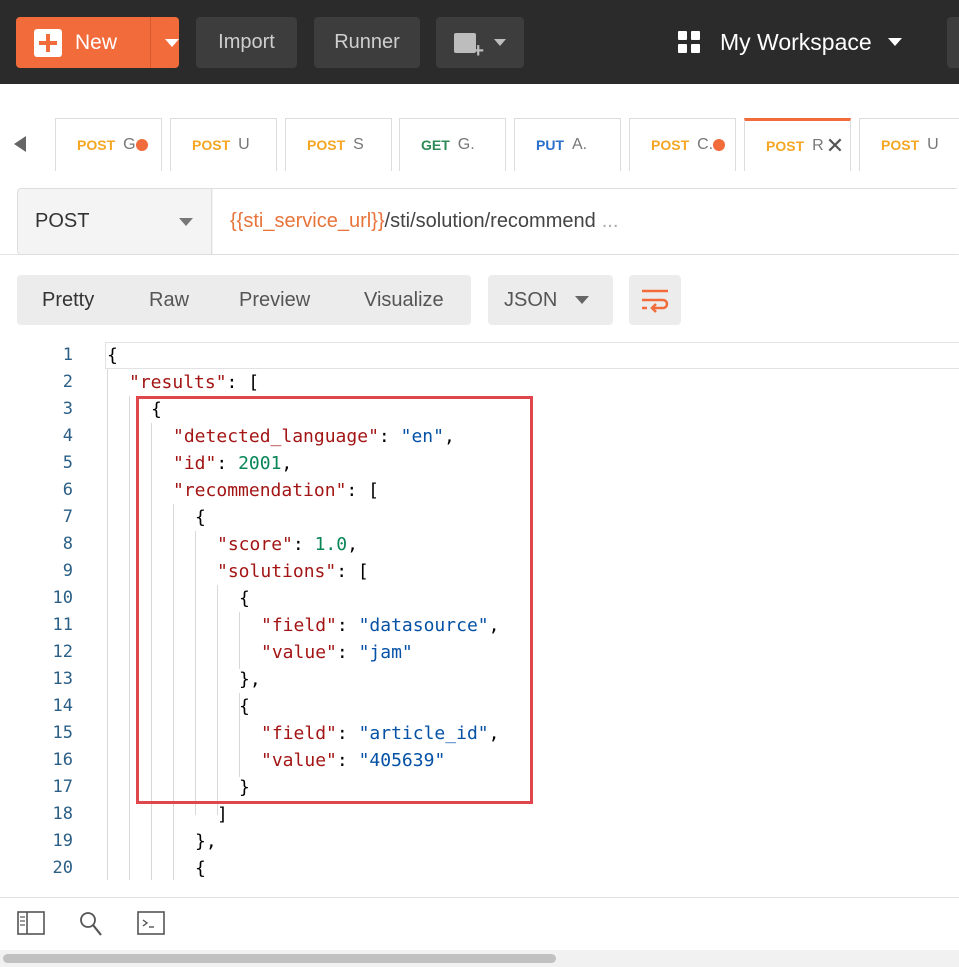  I want to click on import-button: Import, so click(246, 42).